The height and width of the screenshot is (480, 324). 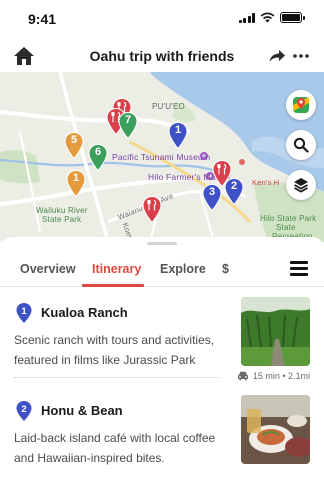 I want to click on map-search-button, so click(x=301, y=145).